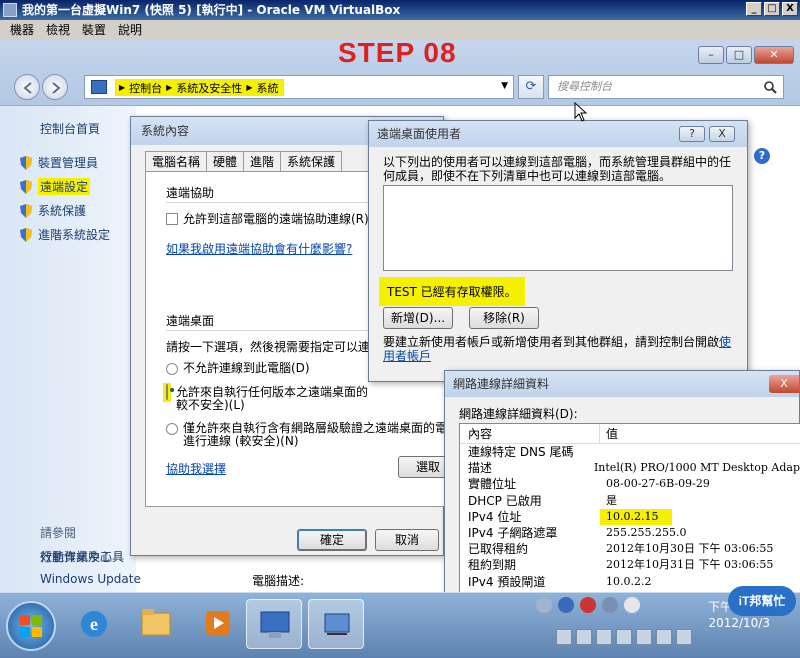 This screenshot has width=800, height=658. What do you see at coordinates (332, 540) in the screenshot?
I see `ok-button: 確定` at bounding box center [332, 540].